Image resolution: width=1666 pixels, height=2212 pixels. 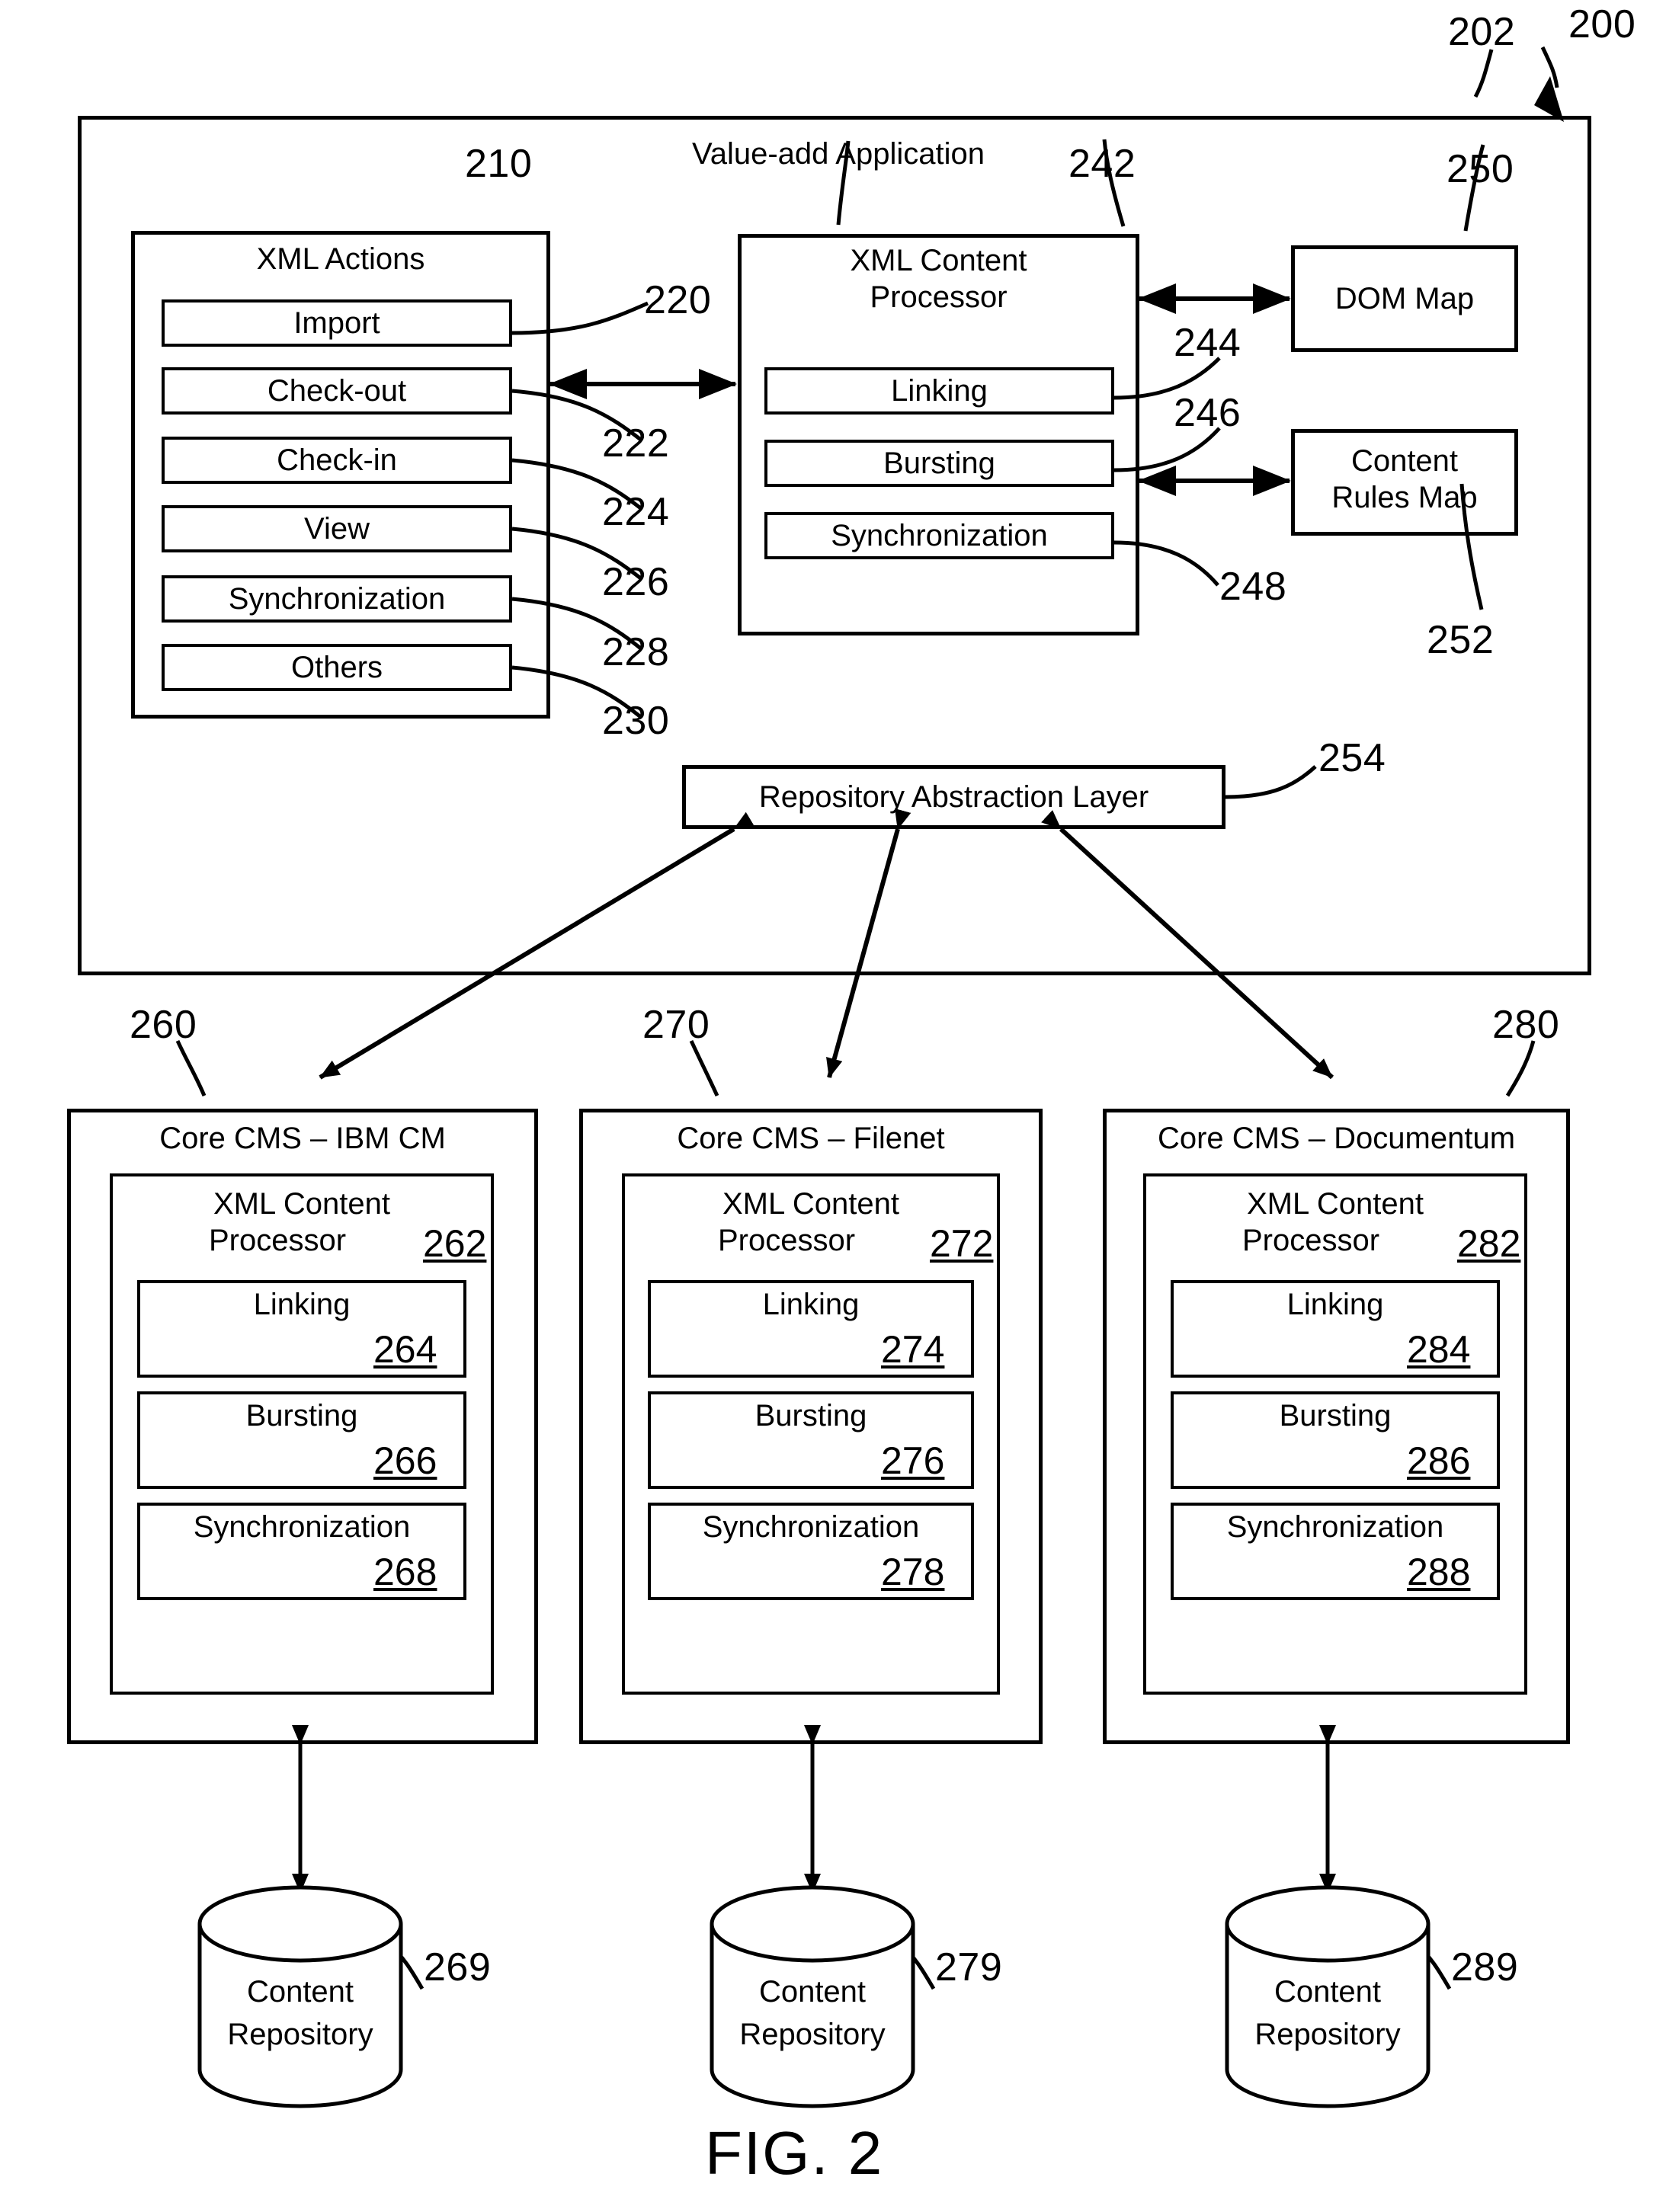 What do you see at coordinates (636, 652) in the screenshot?
I see `ref-number-228: 228` at bounding box center [636, 652].